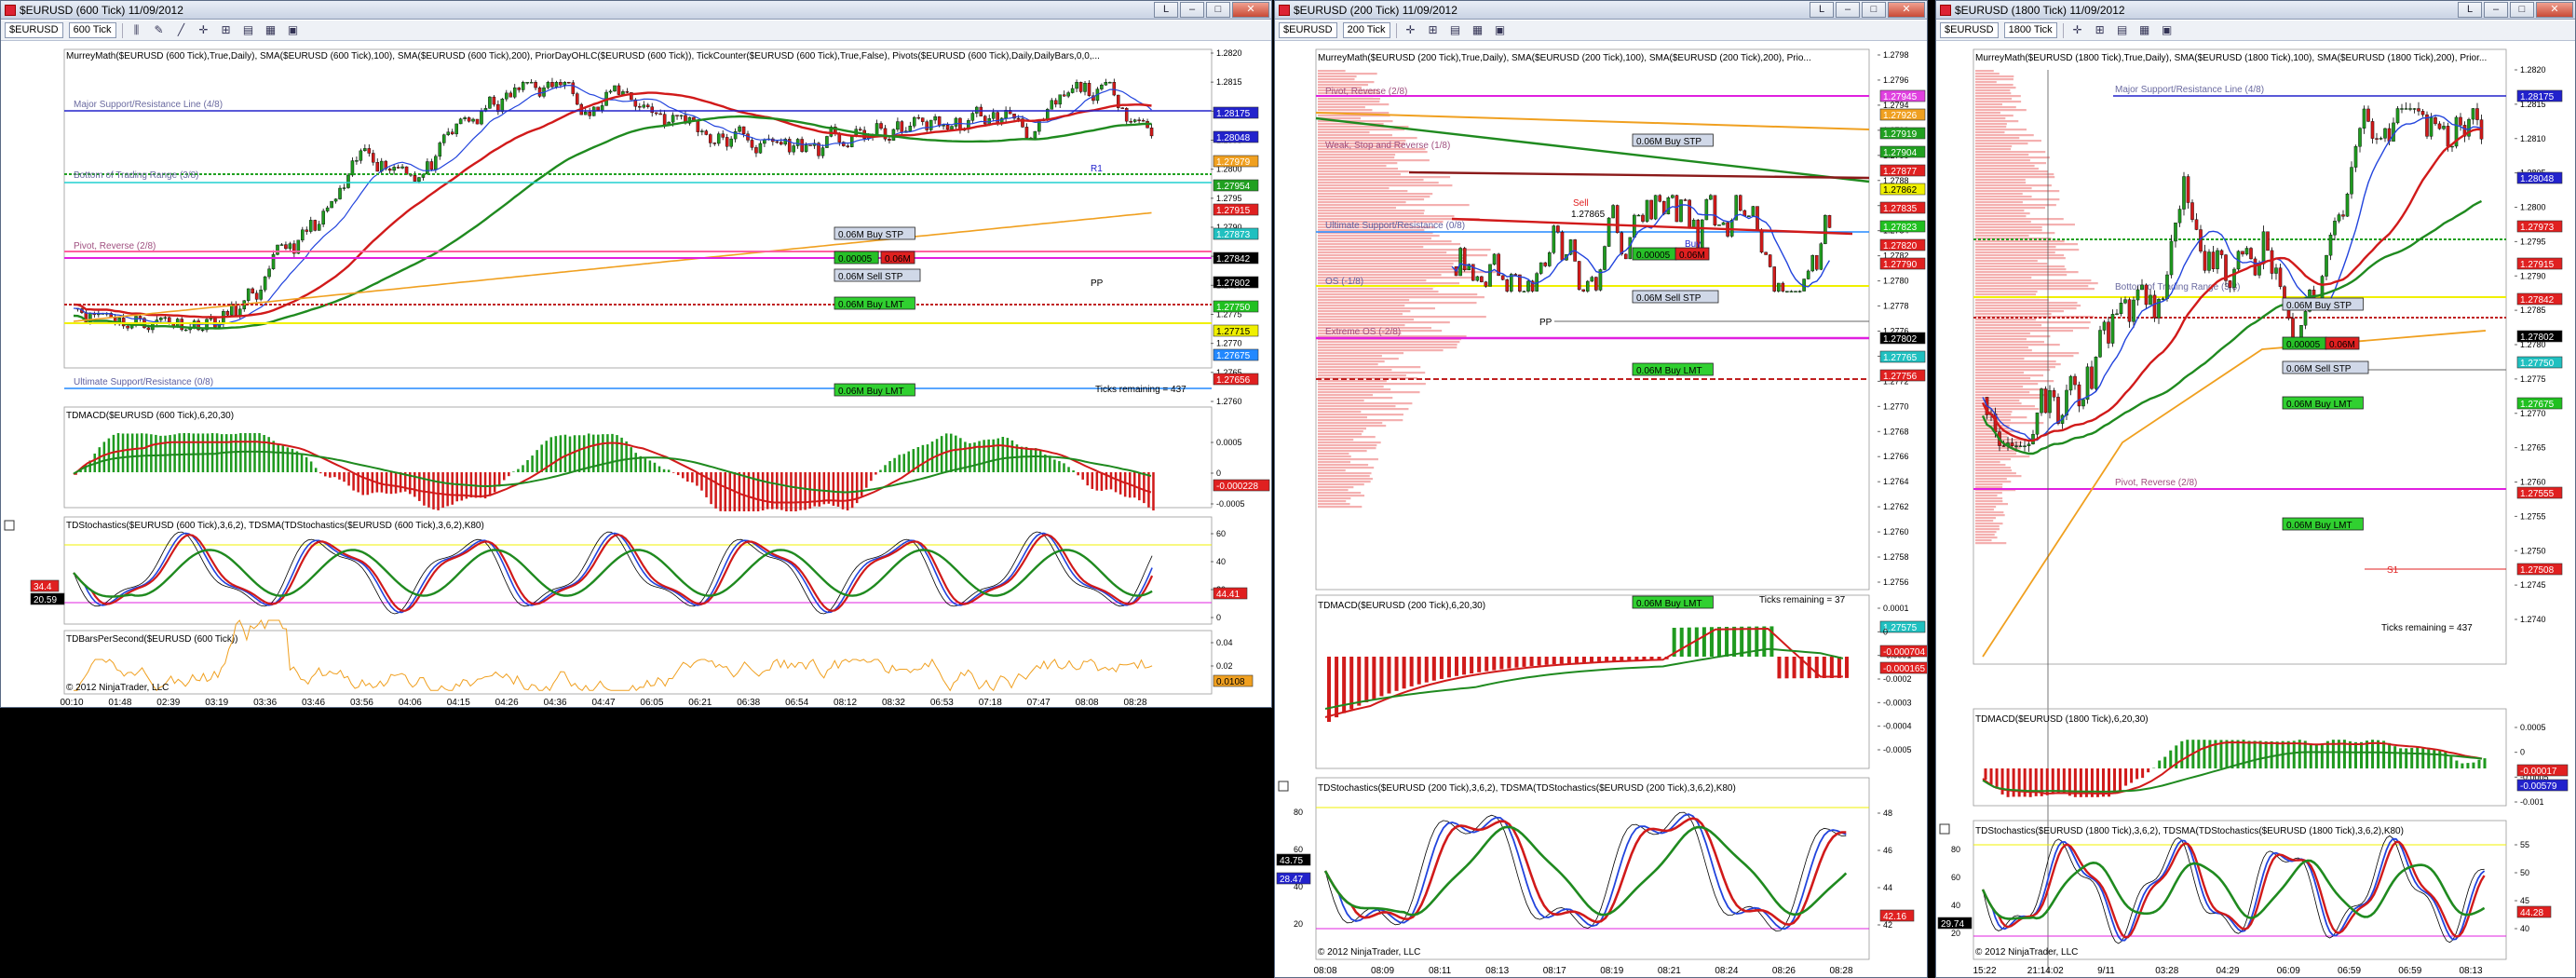 The height and width of the screenshot is (978, 2576). What do you see at coordinates (92, 30) in the screenshot?
I see `interval-select: 600 Tick` at bounding box center [92, 30].